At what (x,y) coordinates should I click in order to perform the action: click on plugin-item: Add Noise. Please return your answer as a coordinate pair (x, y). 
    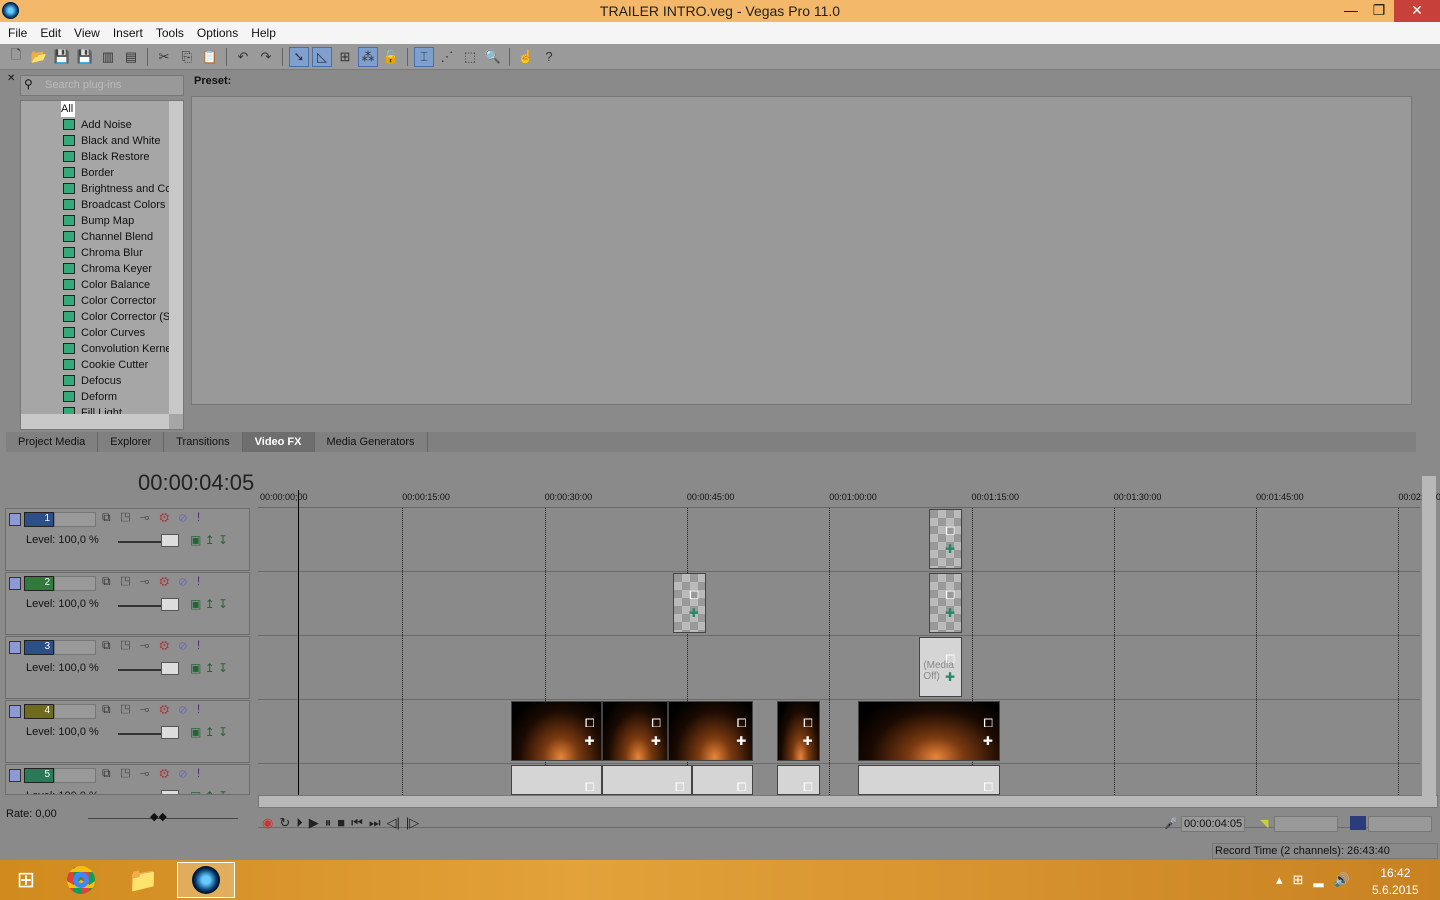
    Looking at the image, I should click on (116, 125).